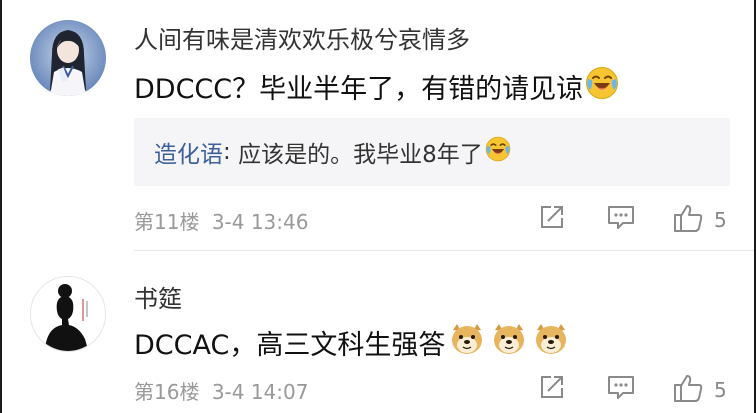 The image size is (756, 413). What do you see at coordinates (158, 296) in the screenshot?
I see `username: 书筵` at bounding box center [158, 296].